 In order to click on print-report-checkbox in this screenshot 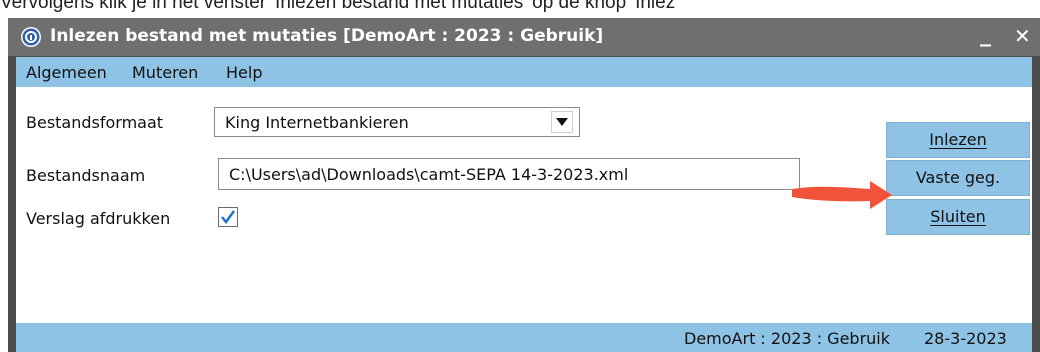, I will do `click(228, 217)`.